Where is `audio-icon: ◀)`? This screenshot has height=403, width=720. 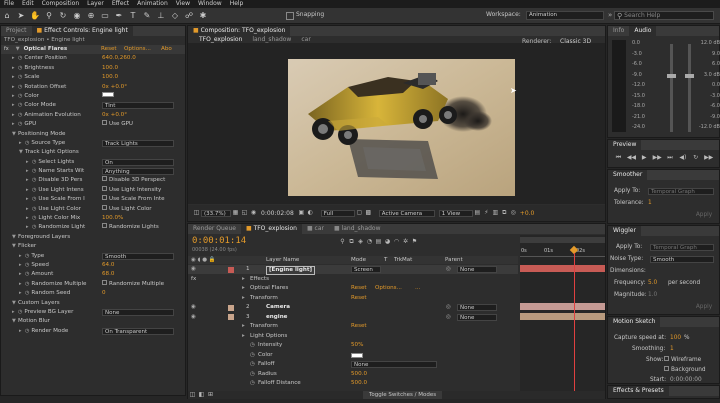 audio-icon: ◀) is located at coordinates (682, 158).